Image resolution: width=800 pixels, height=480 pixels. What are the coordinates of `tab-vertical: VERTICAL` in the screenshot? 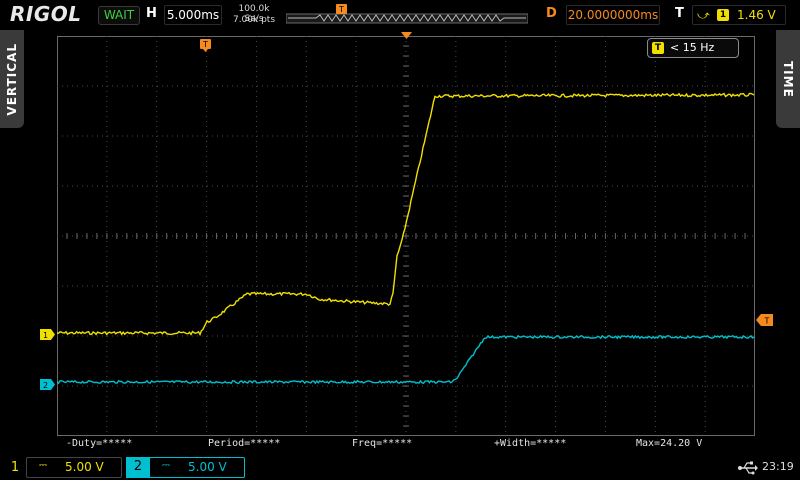 It's located at (12, 79).